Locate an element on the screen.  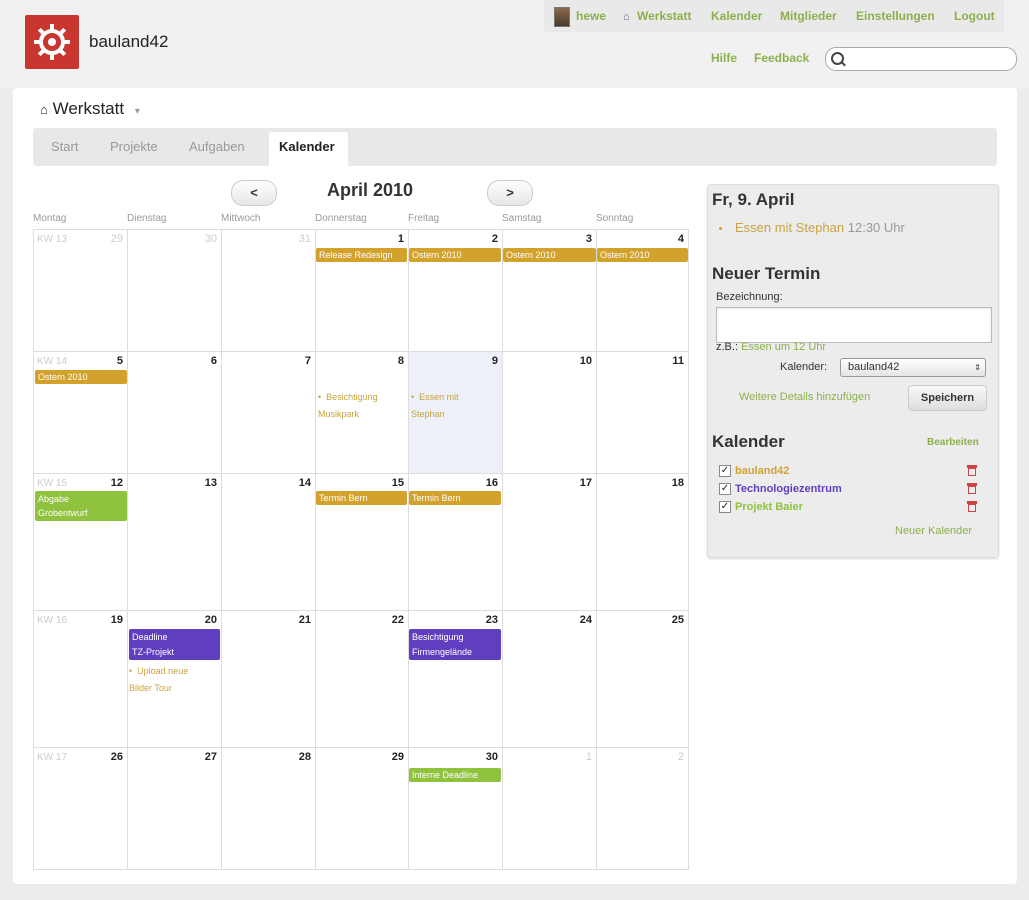
checkbox-bauland42: ✓ is located at coordinates (725, 471).